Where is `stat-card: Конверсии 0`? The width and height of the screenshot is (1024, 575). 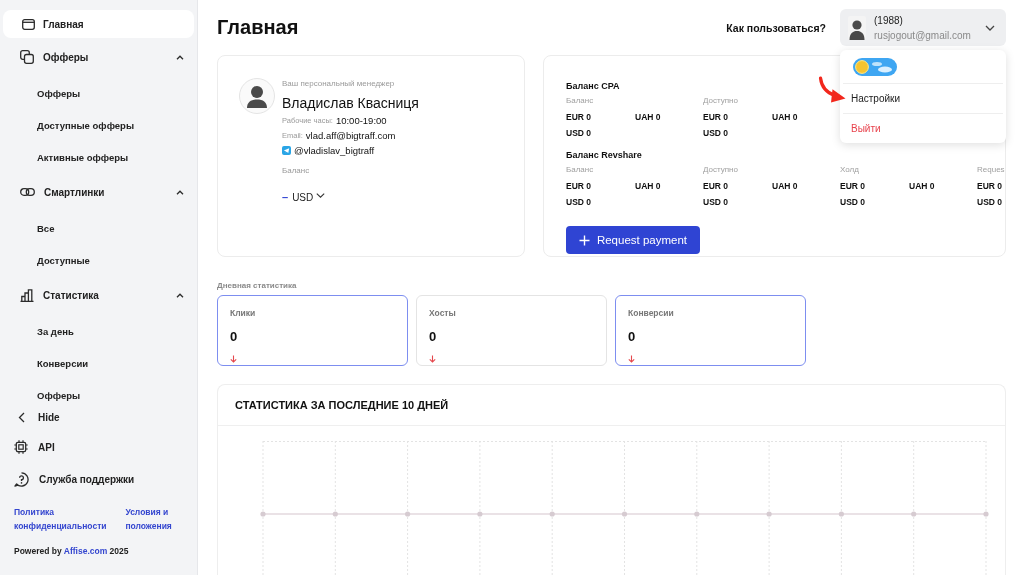 stat-card: Конверсии 0 is located at coordinates (710, 330).